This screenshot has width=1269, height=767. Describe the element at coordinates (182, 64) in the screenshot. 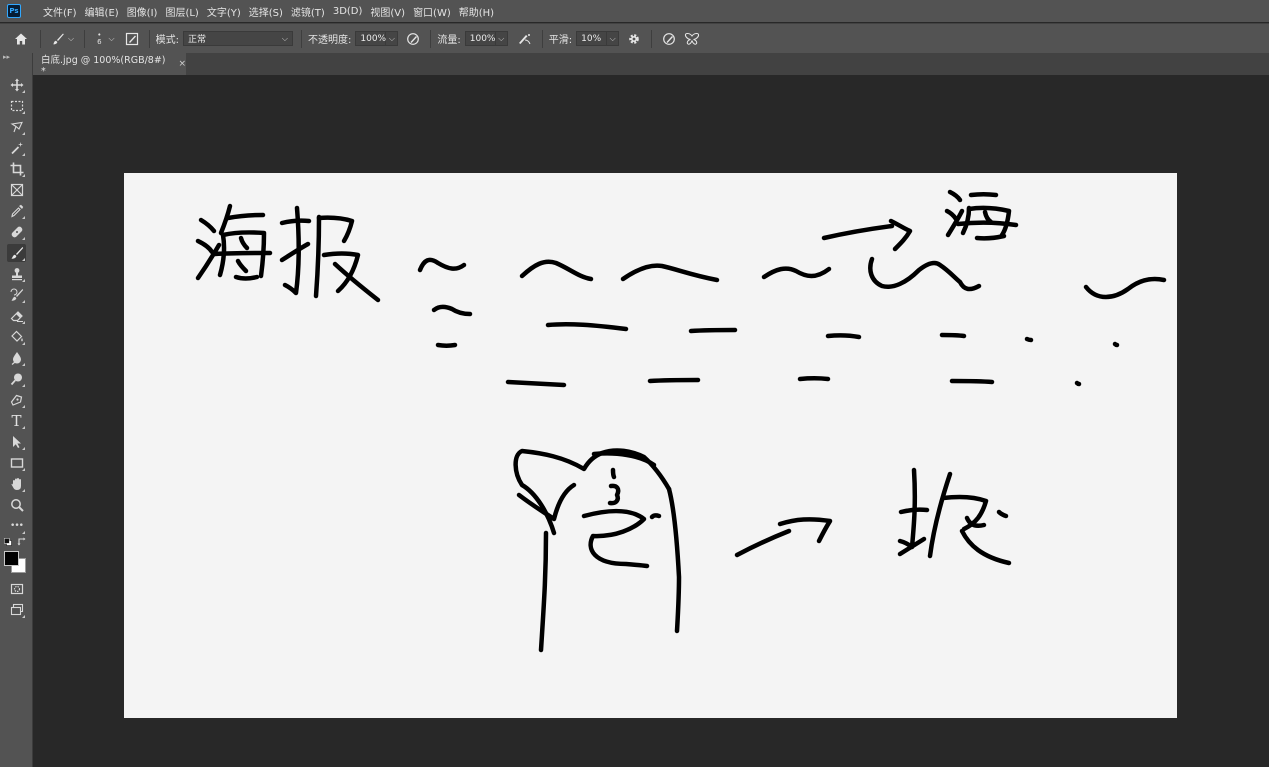

I see `close-icon: ×` at that location.